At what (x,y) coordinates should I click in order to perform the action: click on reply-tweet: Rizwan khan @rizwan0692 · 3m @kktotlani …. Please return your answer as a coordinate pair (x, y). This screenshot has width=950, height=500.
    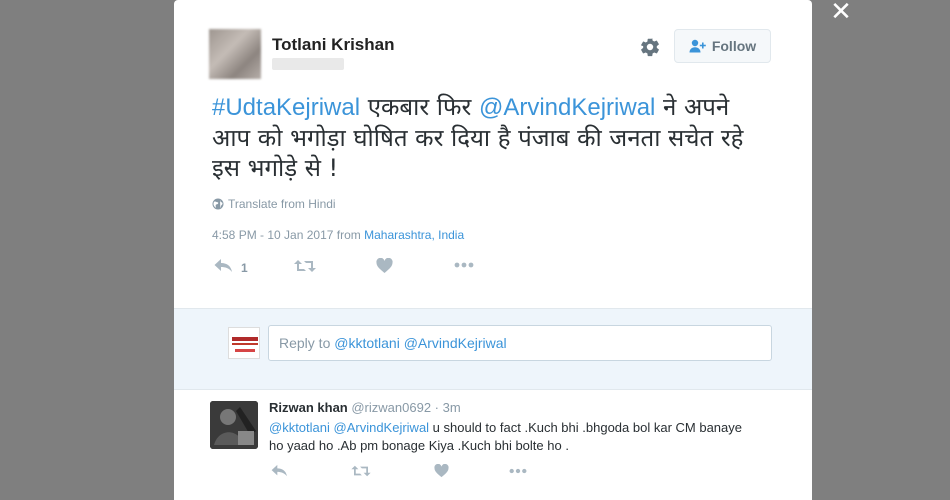
    Looking at the image, I should click on (493, 444).